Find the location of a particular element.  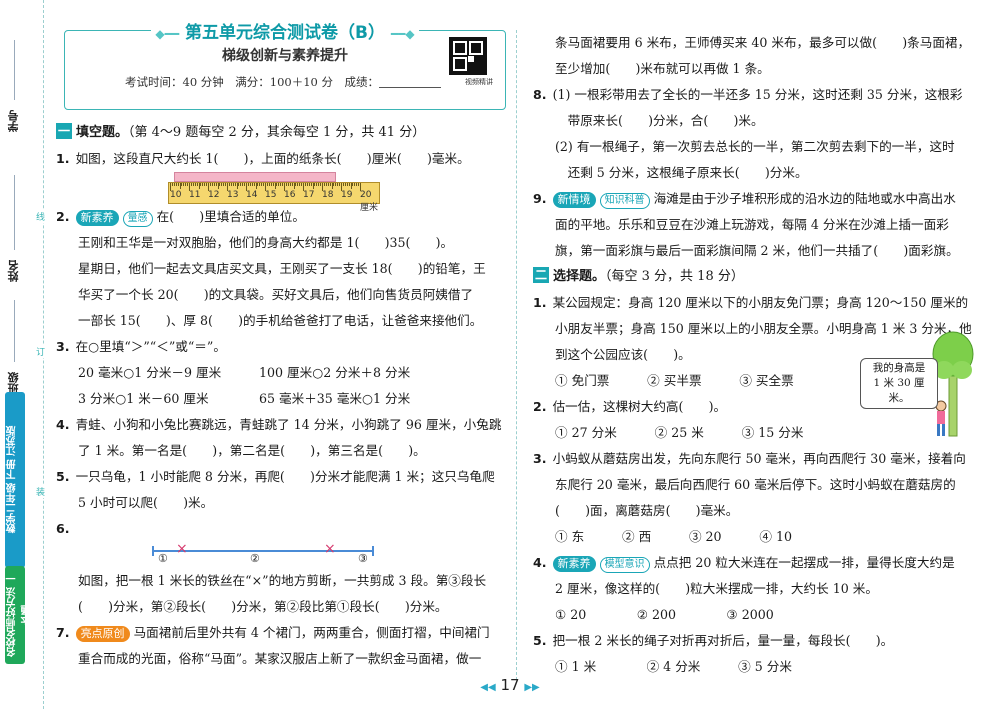

question-text: 马面裙前后里外共有 4 个裙门，两两重合，侧面打褶，中间裙门 is located at coordinates (311, 632).